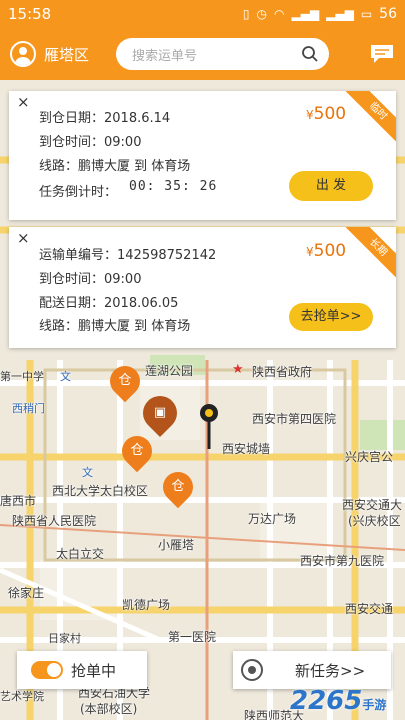 This screenshot has height=720, width=405. Describe the element at coordinates (369, 254) in the screenshot. I see `card-ribbon: 长期` at that location.